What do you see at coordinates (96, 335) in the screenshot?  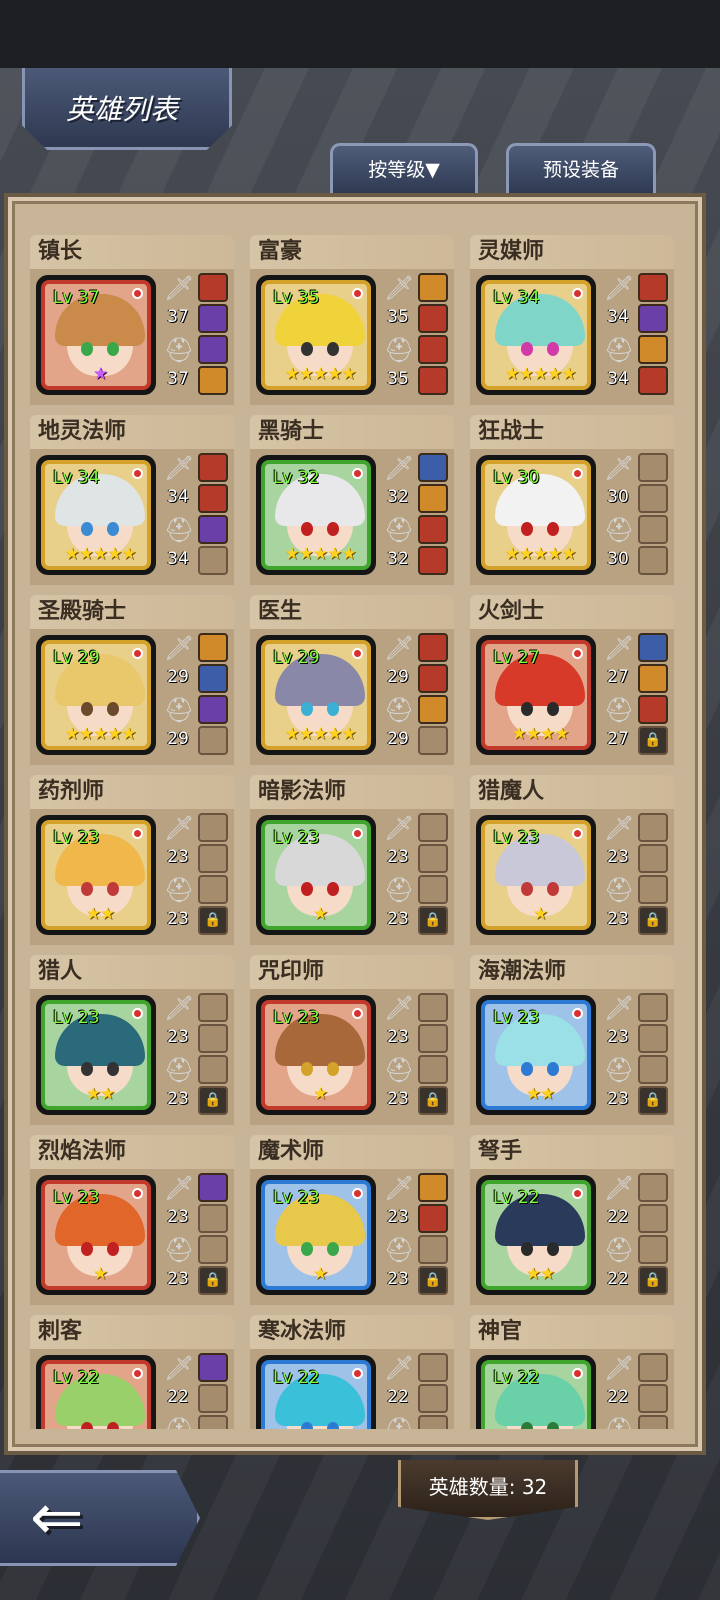 I see `hero-portrait-frame: Lv 37 ★` at bounding box center [96, 335].